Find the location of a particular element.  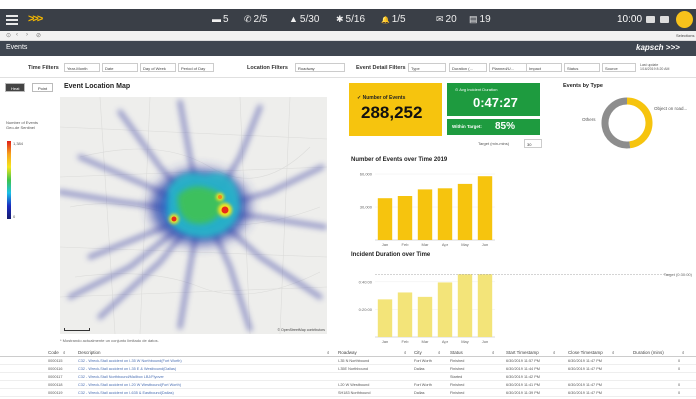

avatar is located at coordinates (684, 19).